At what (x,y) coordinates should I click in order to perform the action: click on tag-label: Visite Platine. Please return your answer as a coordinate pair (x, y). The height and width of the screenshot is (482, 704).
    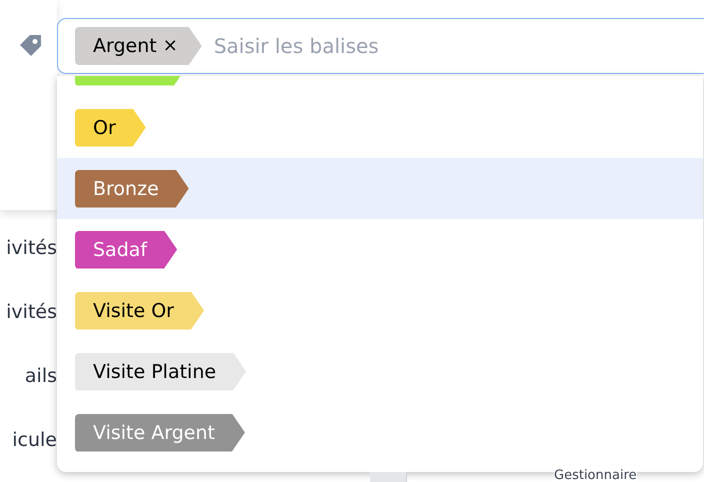
    Looking at the image, I should click on (160, 371).